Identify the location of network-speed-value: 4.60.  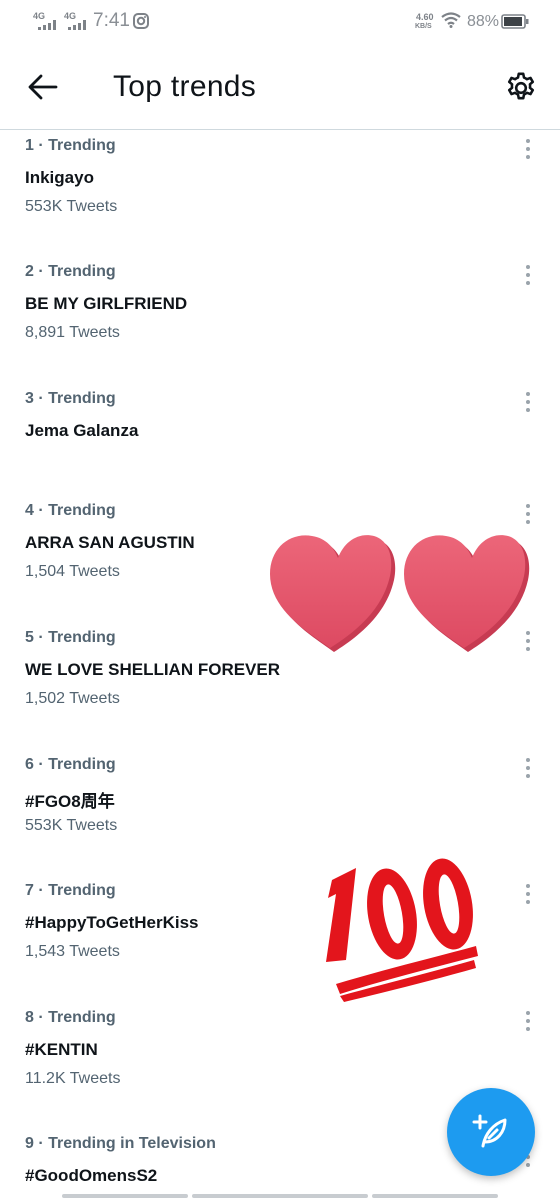
(425, 17).